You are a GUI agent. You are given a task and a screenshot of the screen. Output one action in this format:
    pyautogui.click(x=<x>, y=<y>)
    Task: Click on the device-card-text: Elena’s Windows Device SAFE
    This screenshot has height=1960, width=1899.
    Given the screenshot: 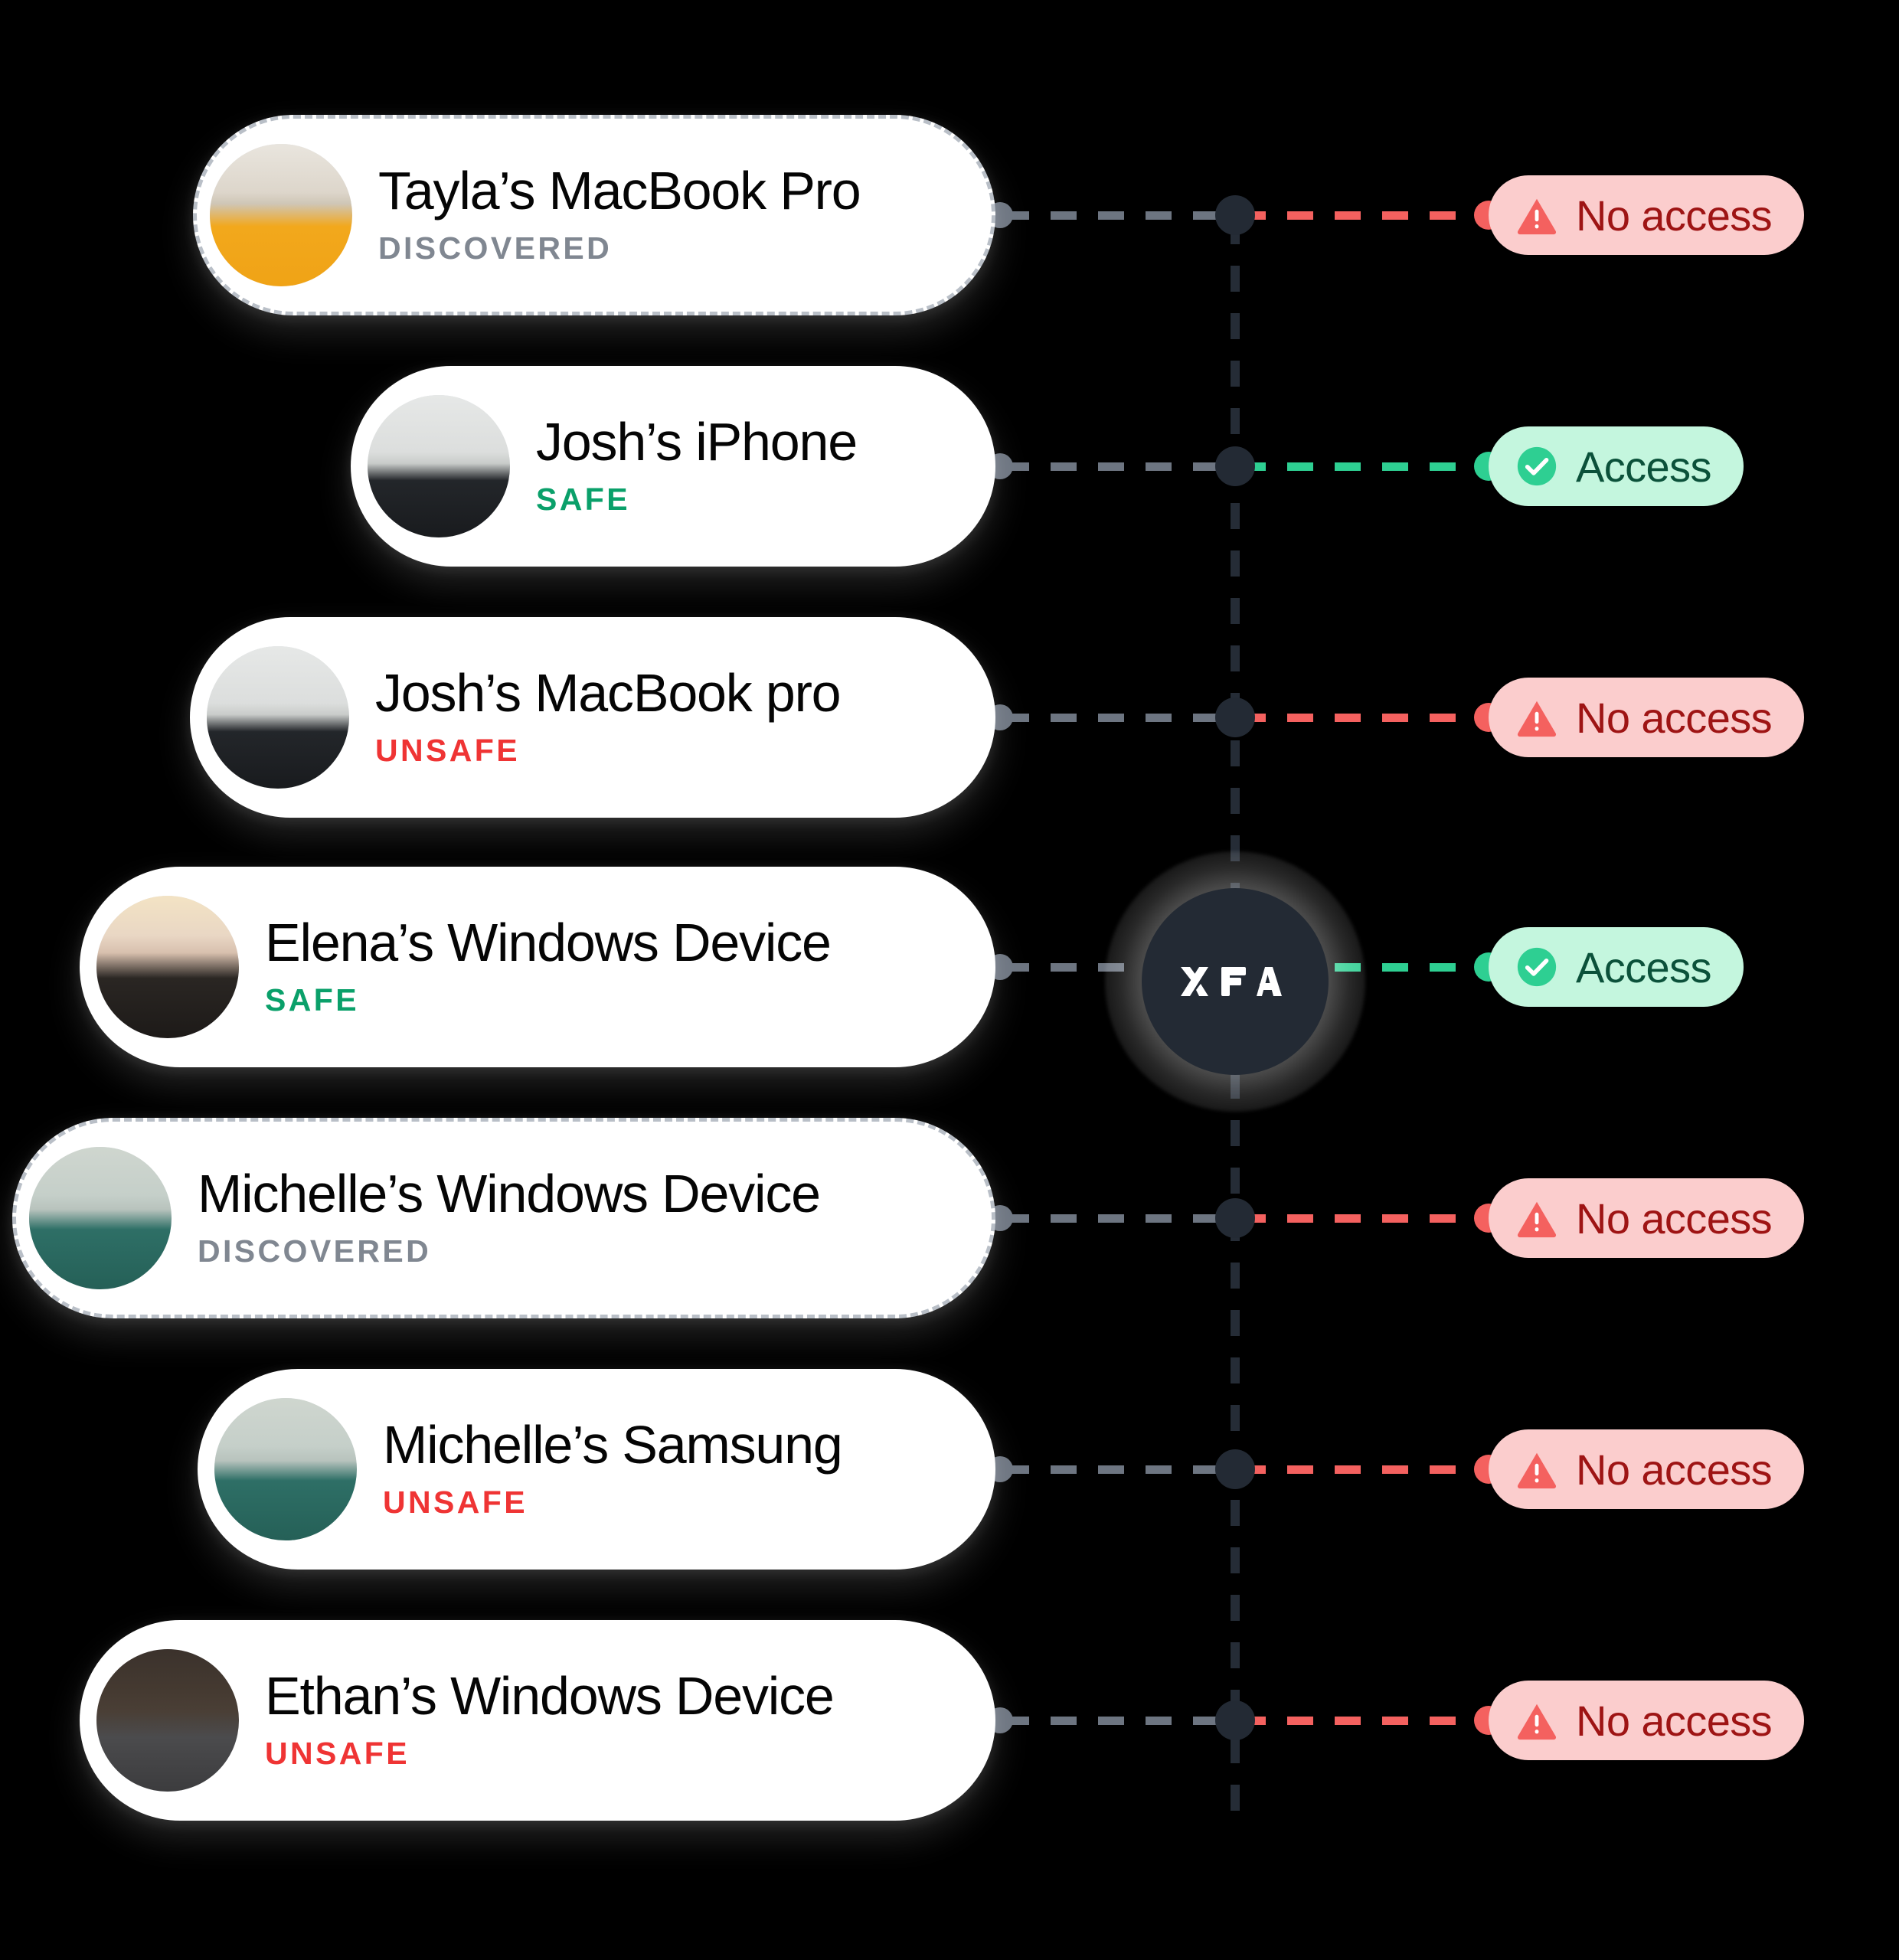 What is the action you would take?
    pyautogui.click(x=550, y=965)
    